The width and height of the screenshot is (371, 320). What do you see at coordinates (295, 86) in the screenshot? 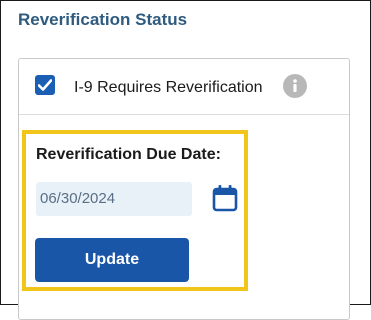
I see `info-circle-icon` at bounding box center [295, 86].